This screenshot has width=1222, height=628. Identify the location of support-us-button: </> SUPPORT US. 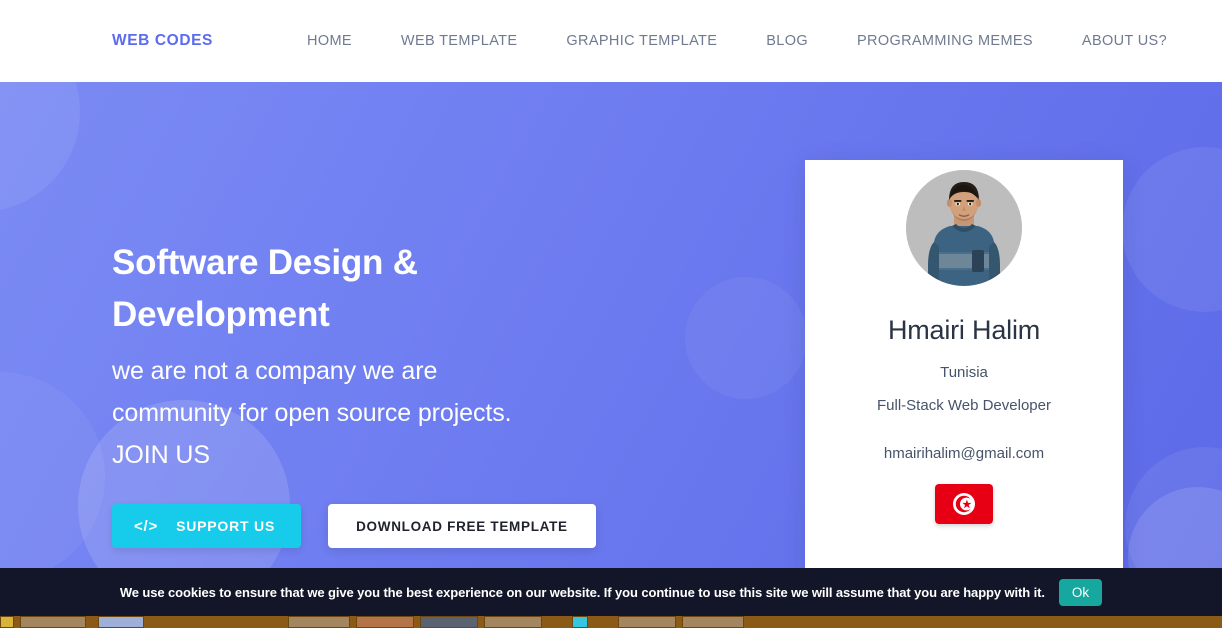
(207, 526).